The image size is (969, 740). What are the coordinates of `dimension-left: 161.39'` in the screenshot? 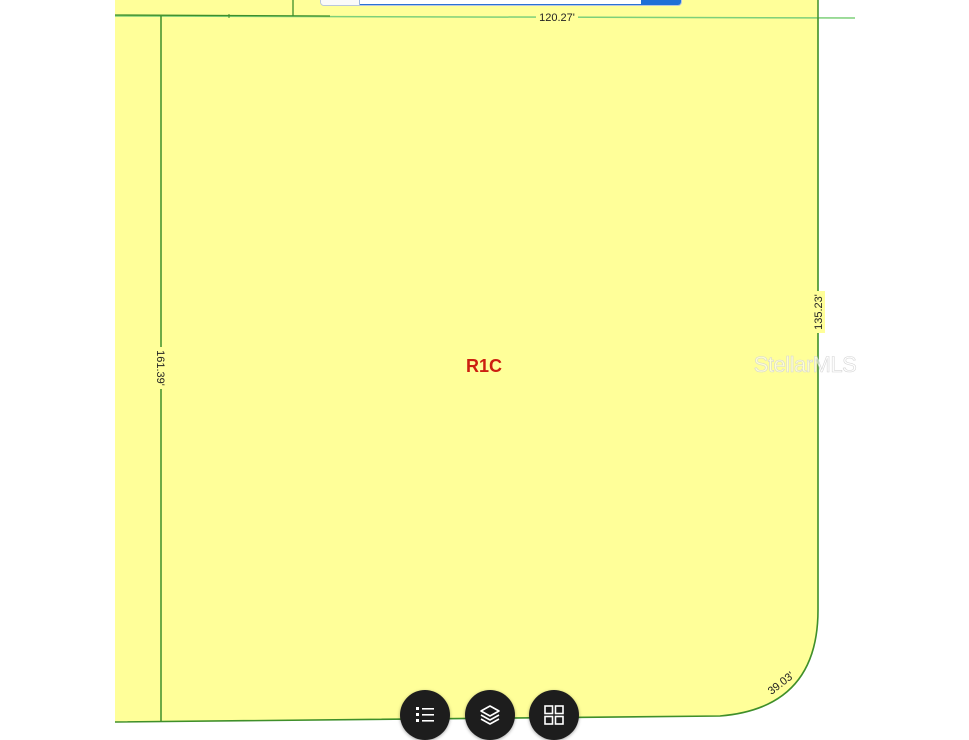 It's located at (160, 368).